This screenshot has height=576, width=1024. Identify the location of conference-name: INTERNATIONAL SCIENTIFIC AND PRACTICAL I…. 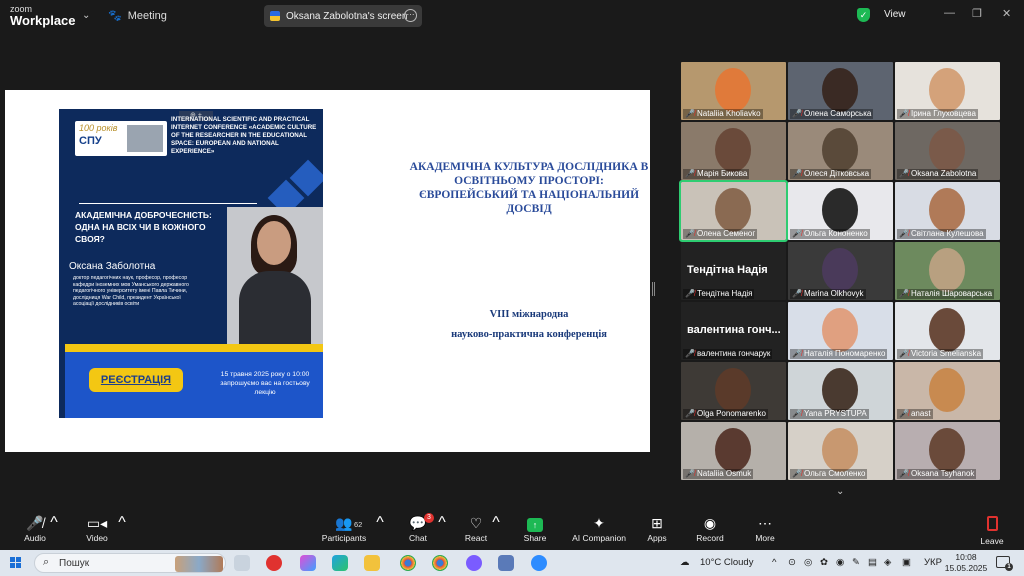
(244, 135).